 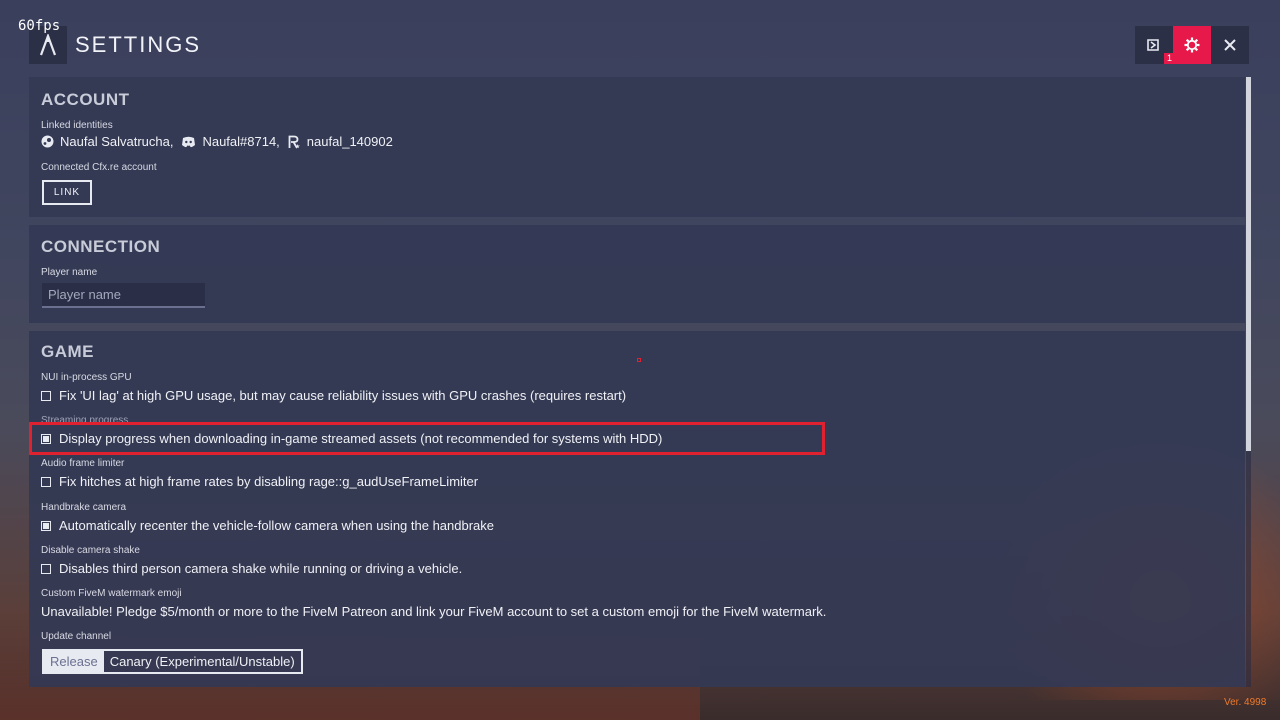 What do you see at coordinates (349, 141) in the screenshot?
I see `identity-rockstar-name: naufal_140902` at bounding box center [349, 141].